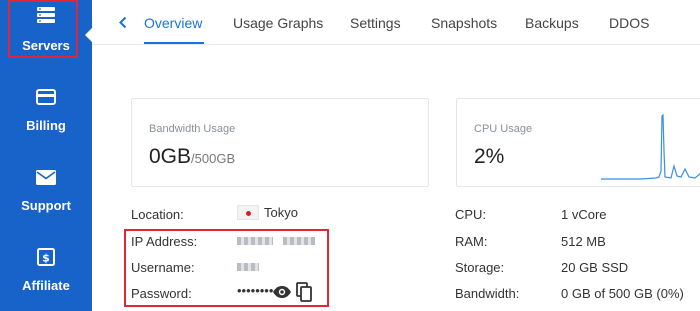  I want to click on location-value: Tokyo, so click(267, 212).